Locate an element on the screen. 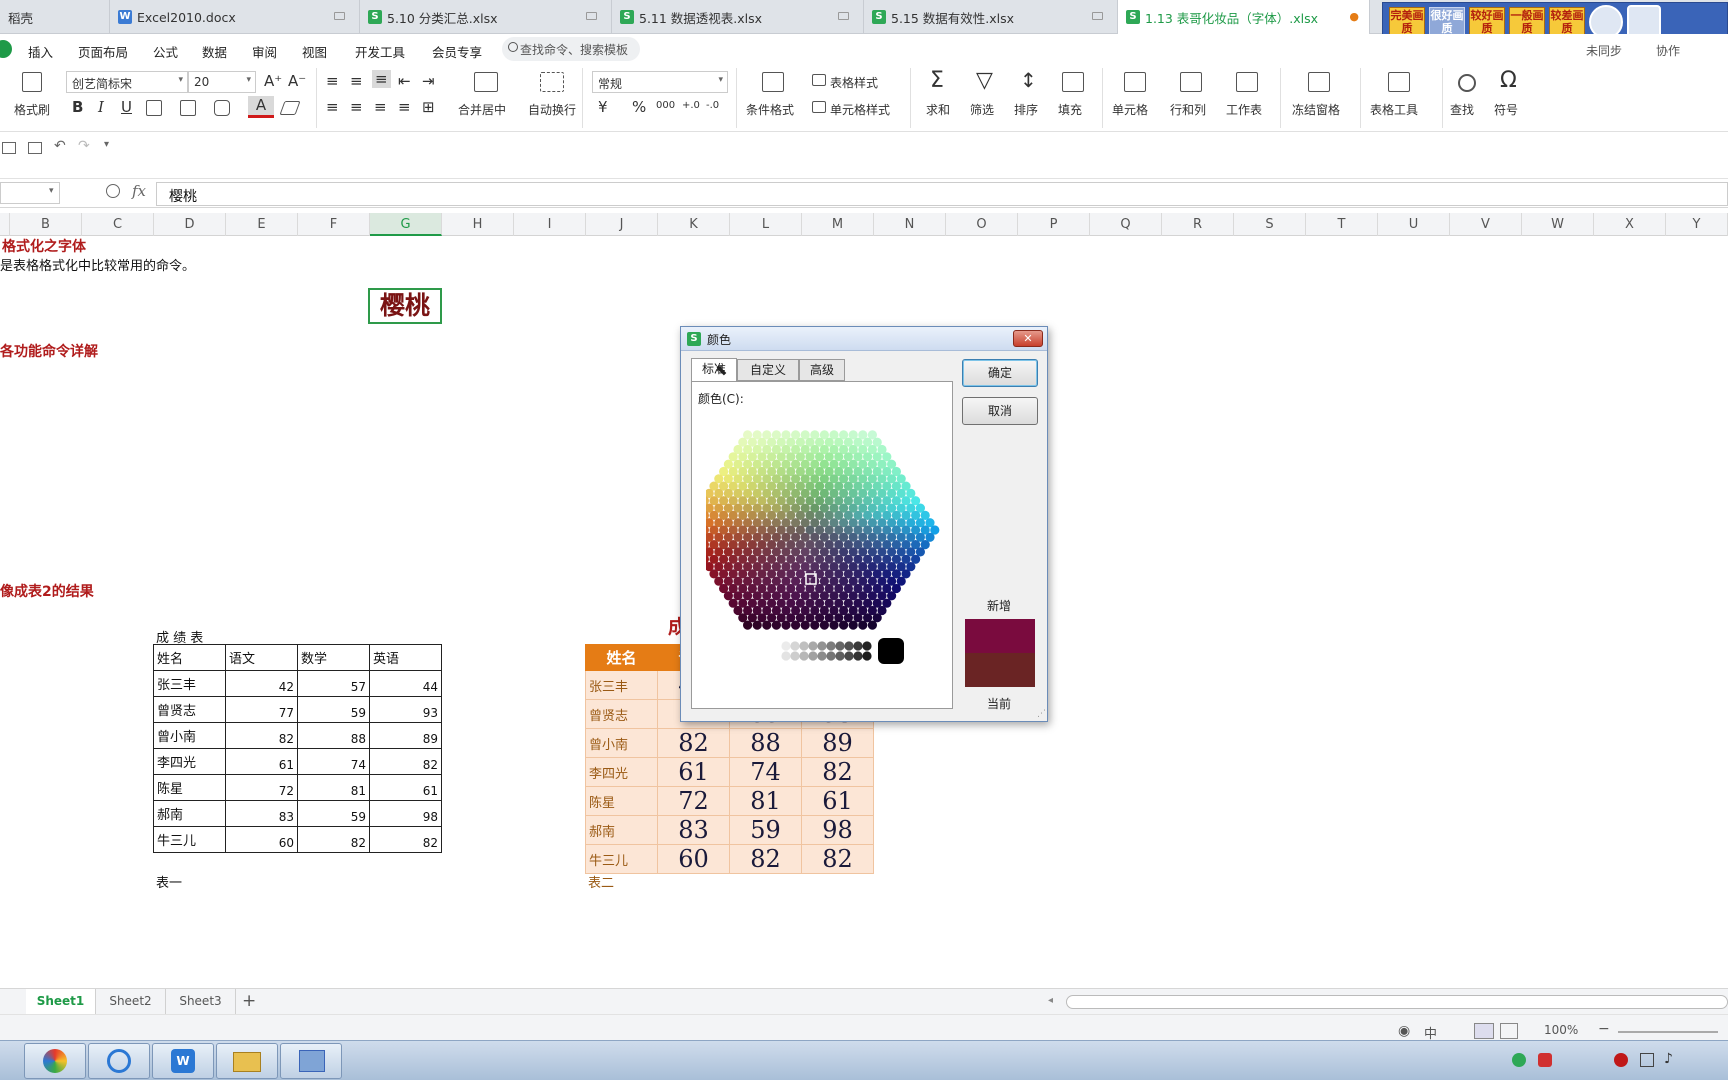 The height and width of the screenshot is (1080, 1728). filter-button: 筛选 is located at coordinates (982, 109).